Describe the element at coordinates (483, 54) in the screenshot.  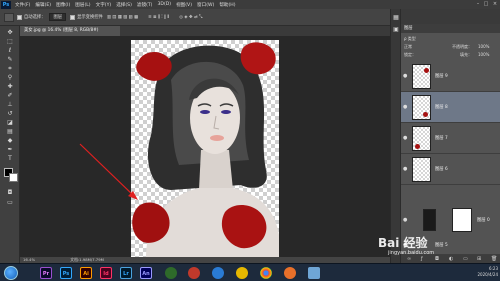
I see `fill-value: 100%` at that location.